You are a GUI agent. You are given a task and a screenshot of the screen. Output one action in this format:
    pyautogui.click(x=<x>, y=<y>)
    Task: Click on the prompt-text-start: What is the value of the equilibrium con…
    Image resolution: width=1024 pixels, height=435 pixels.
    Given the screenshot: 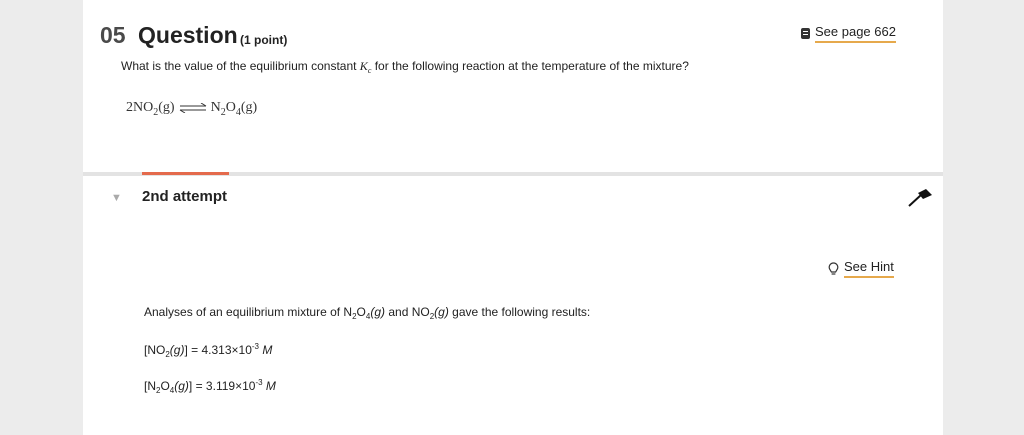 What is the action you would take?
    pyautogui.click(x=240, y=66)
    